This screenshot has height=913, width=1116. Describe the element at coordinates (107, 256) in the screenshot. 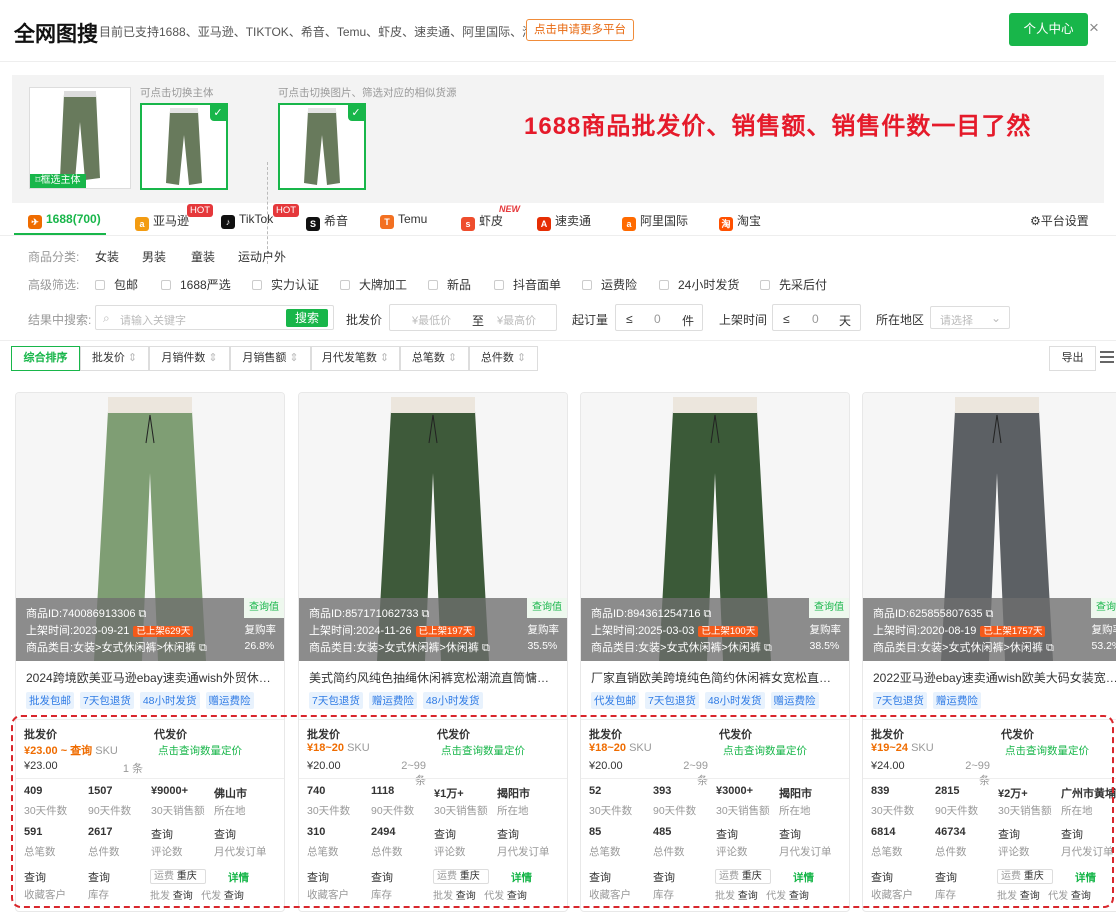

I see `category-item: 女装` at that location.